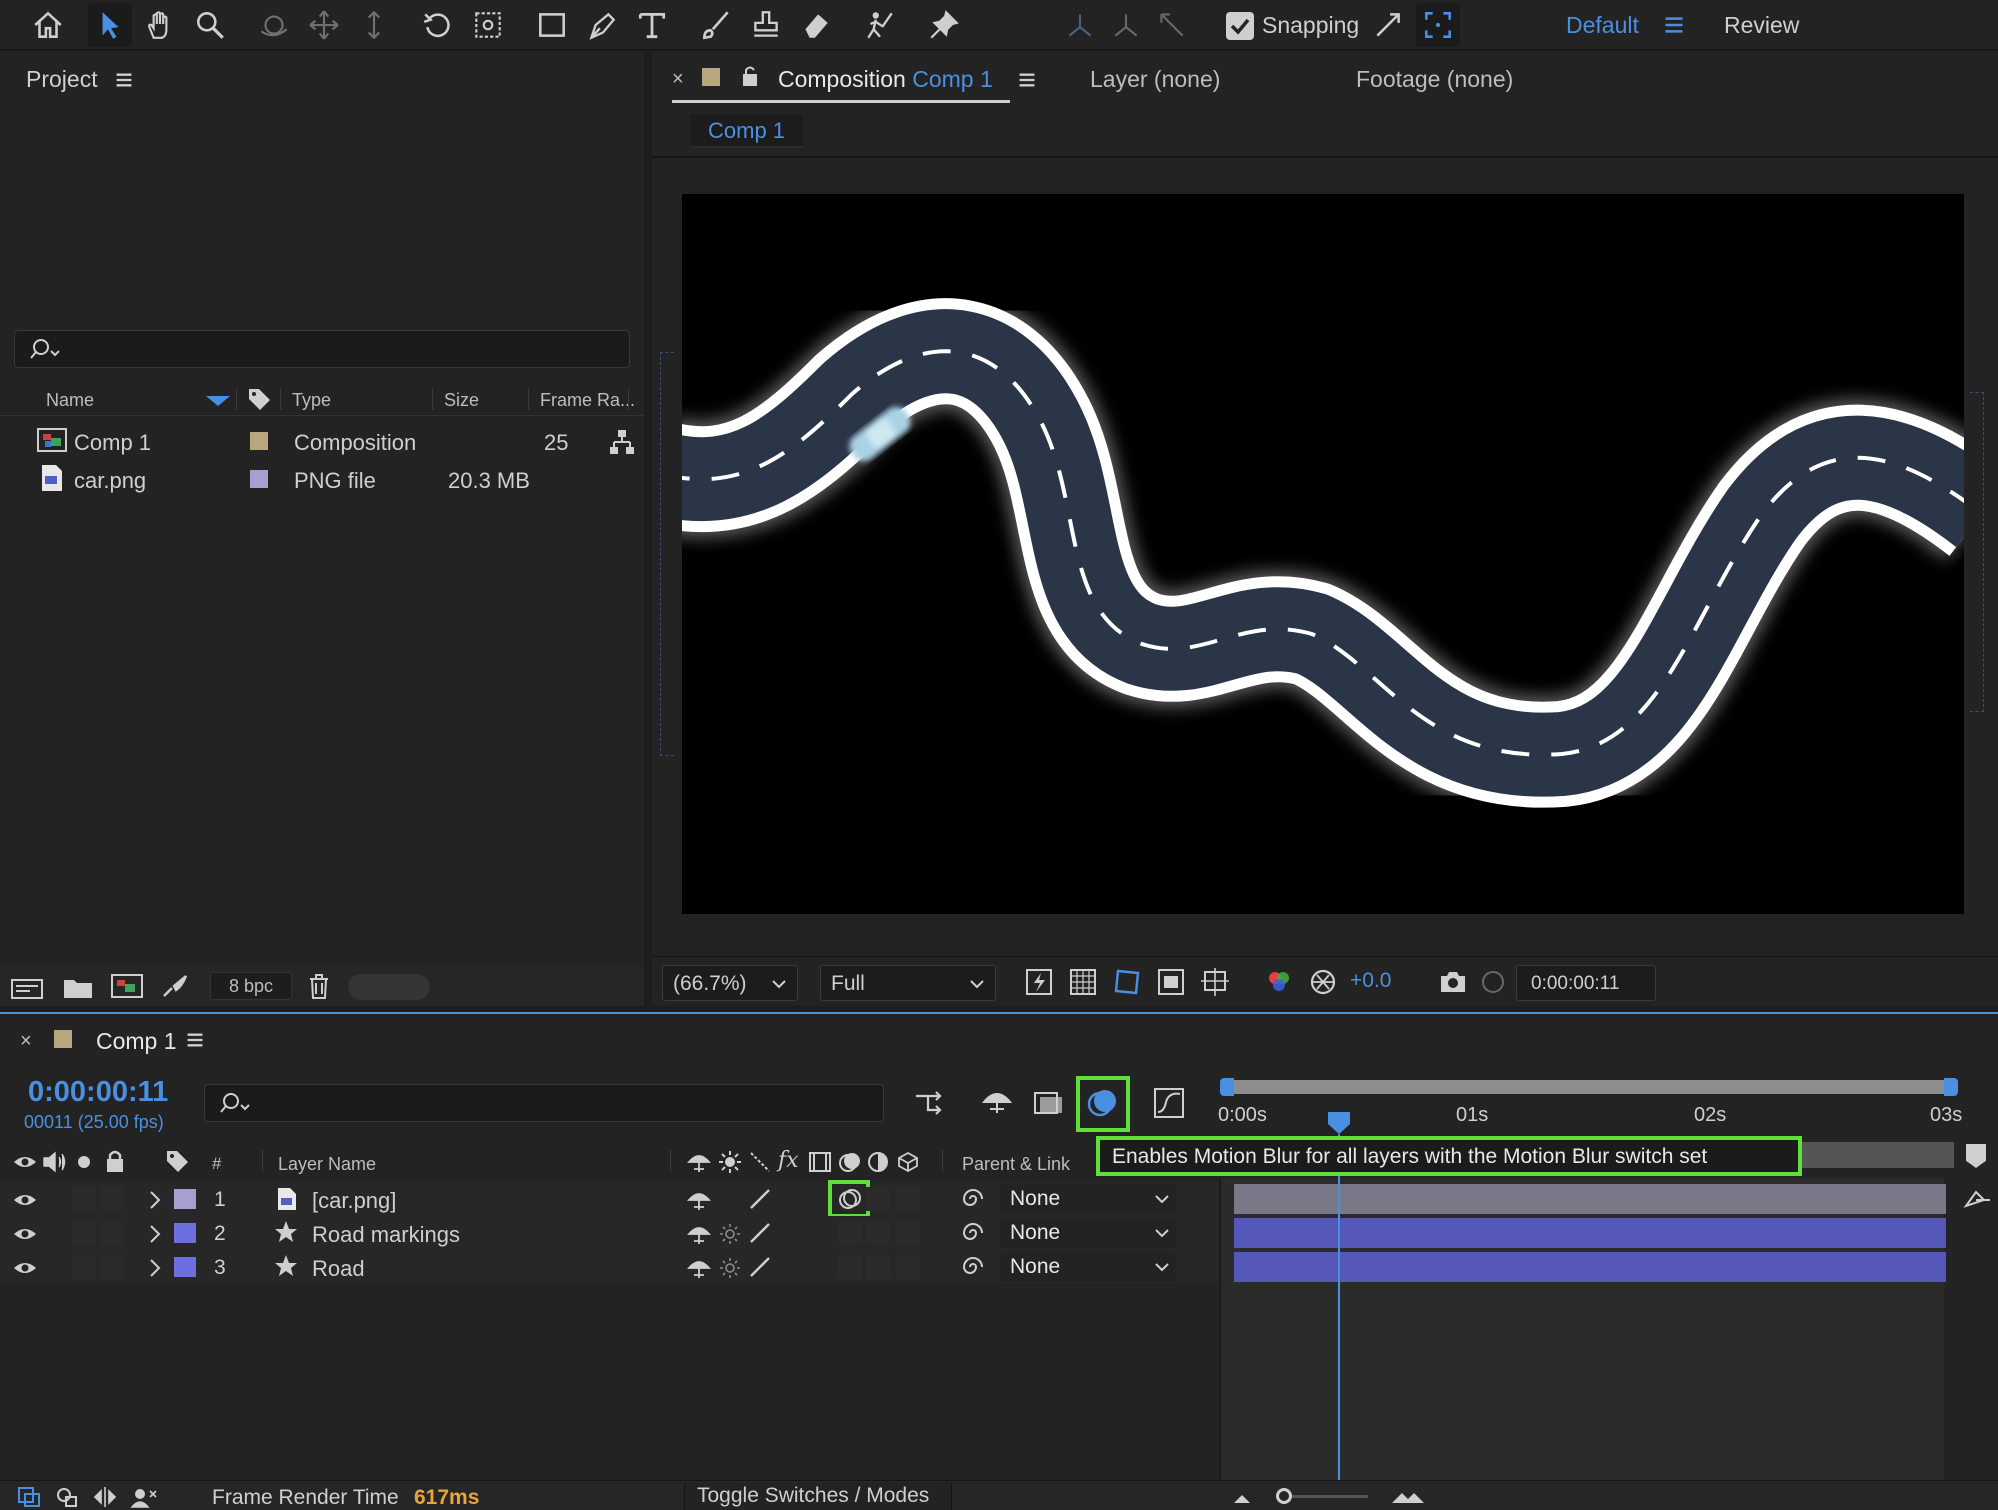 The width and height of the screenshot is (1998, 1510). Describe the element at coordinates (48, 25) in the screenshot. I see `home-icon` at that location.